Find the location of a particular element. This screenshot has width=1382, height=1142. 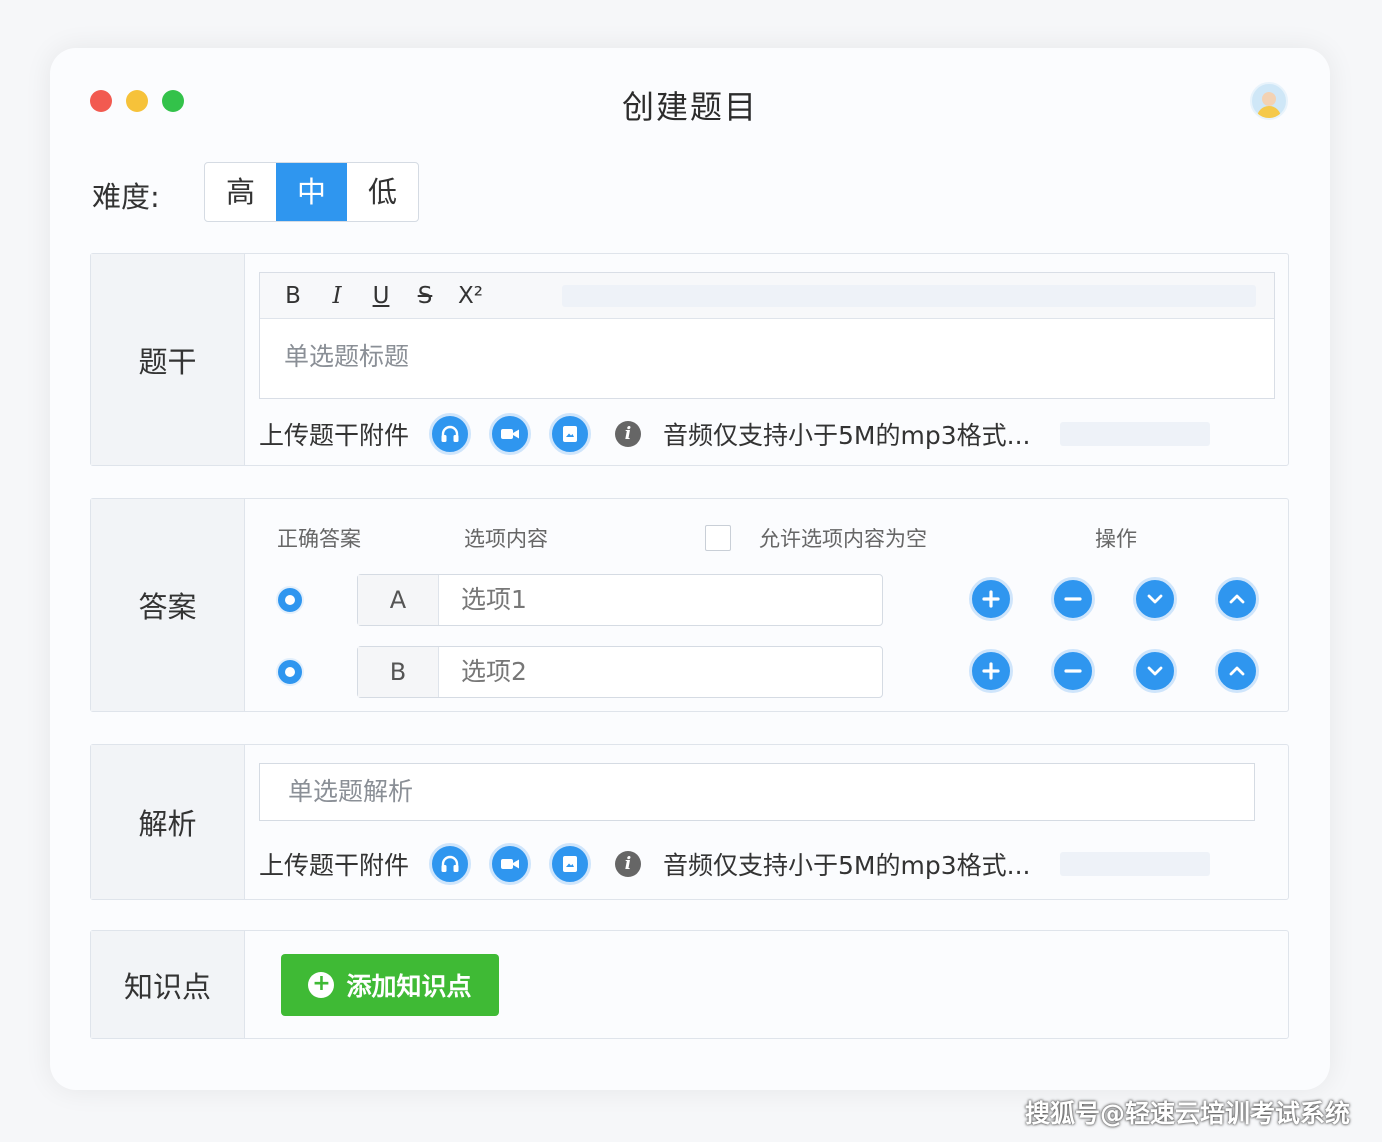

toolbar-placeholder is located at coordinates (909, 295).